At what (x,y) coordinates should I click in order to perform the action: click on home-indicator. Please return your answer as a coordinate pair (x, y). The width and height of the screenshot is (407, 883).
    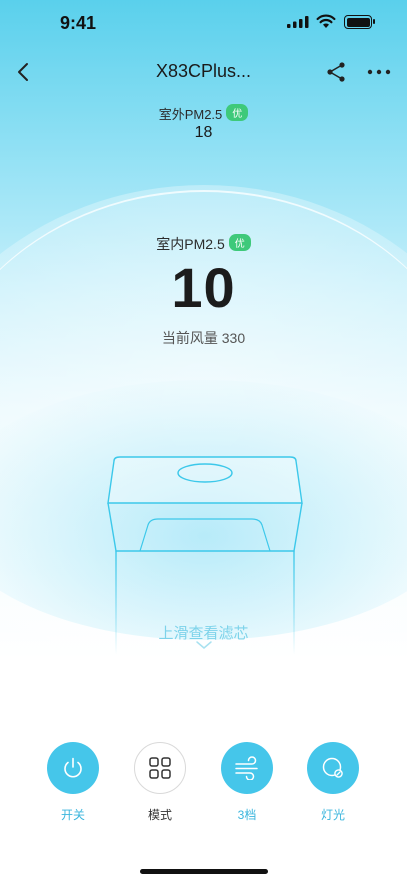
    Looking at the image, I should click on (204, 871).